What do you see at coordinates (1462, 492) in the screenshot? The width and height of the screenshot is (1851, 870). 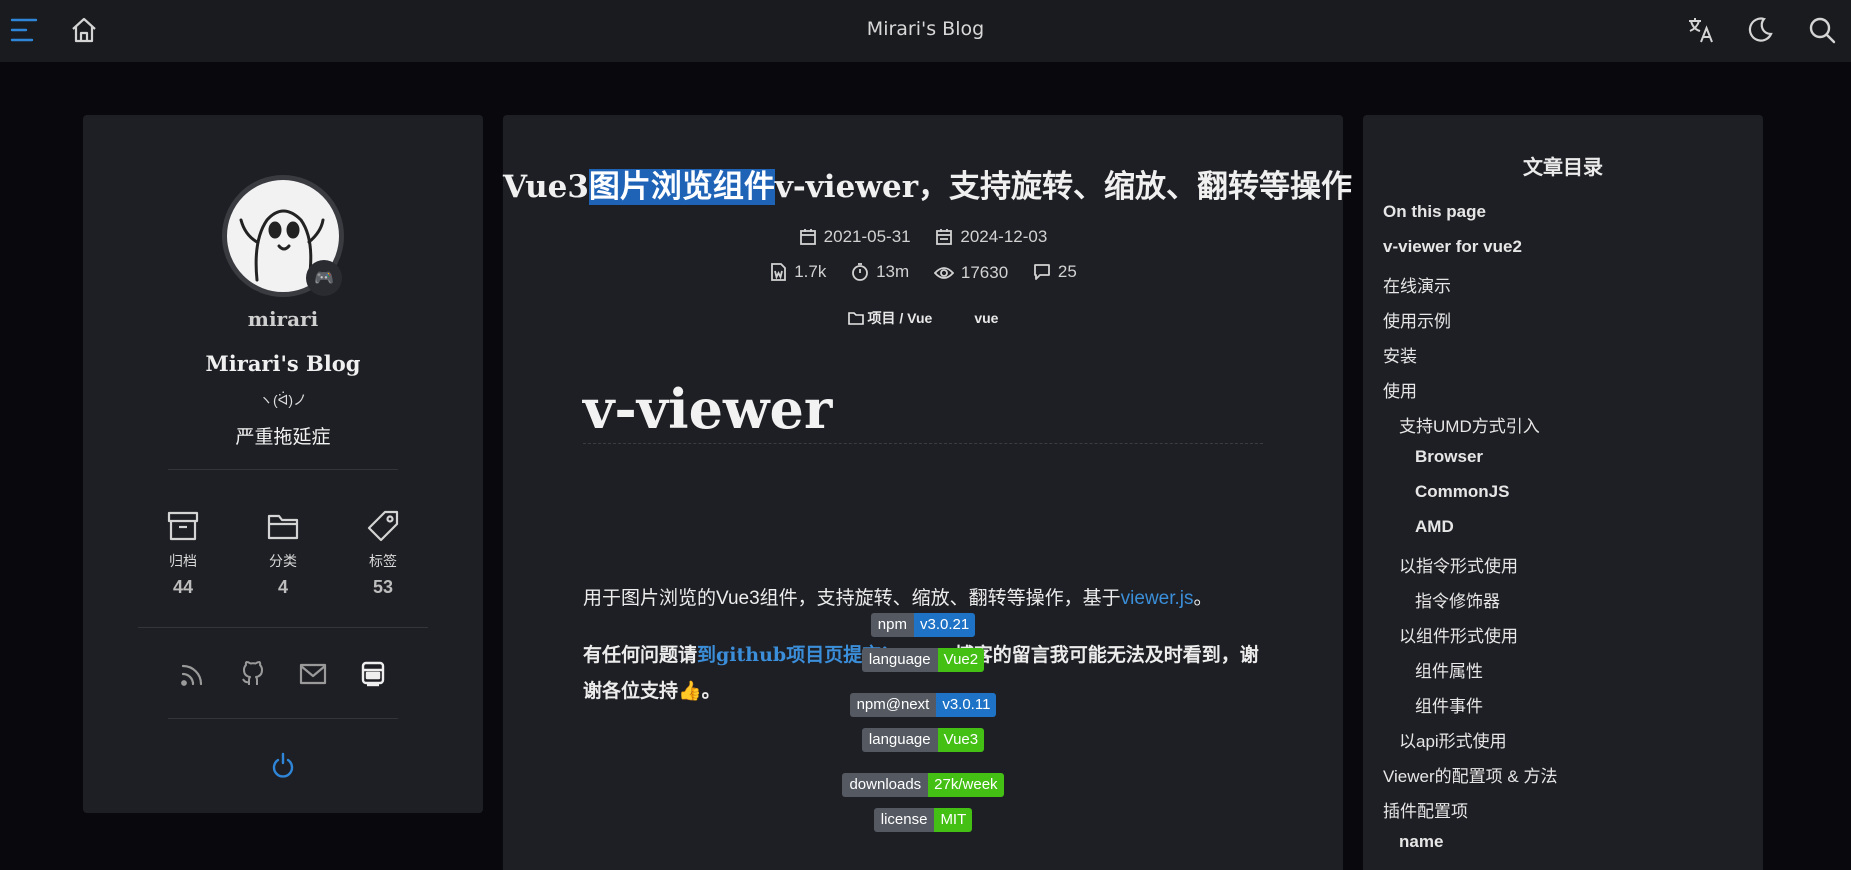 I see `toc-item-commonjs: CommonJS` at bounding box center [1462, 492].